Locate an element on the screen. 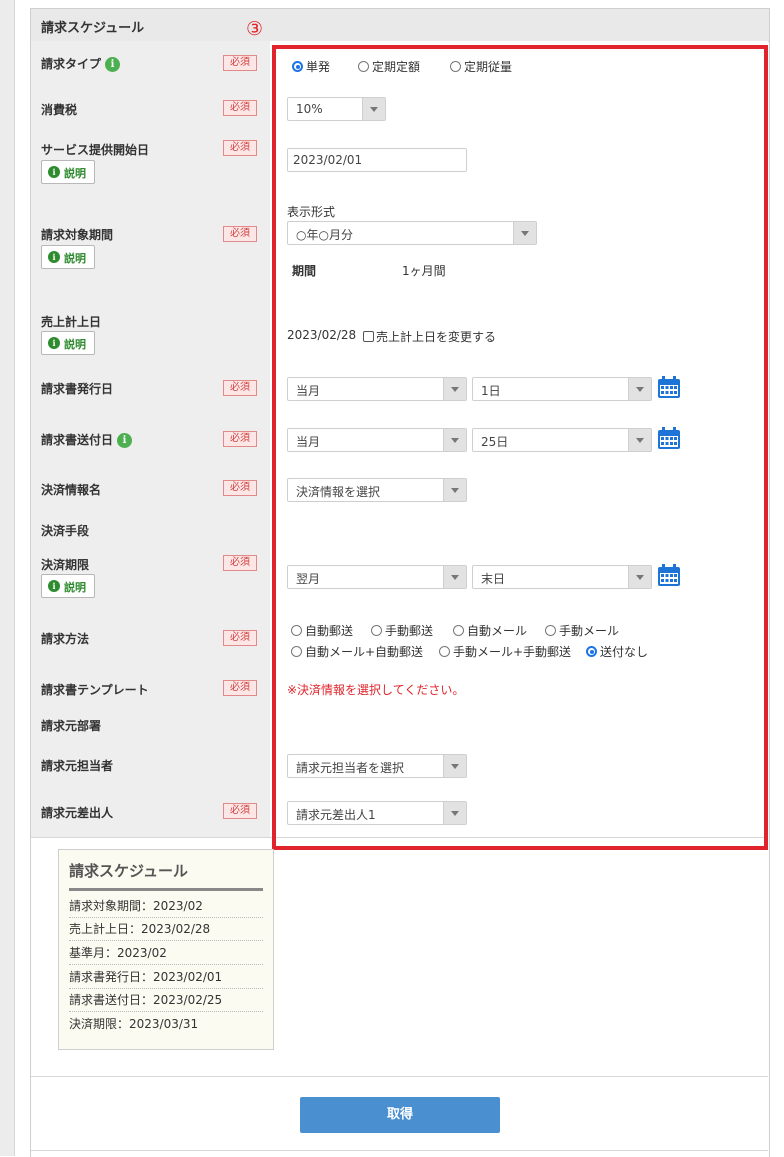  panel-title: 請求スケジュール is located at coordinates (93, 28).